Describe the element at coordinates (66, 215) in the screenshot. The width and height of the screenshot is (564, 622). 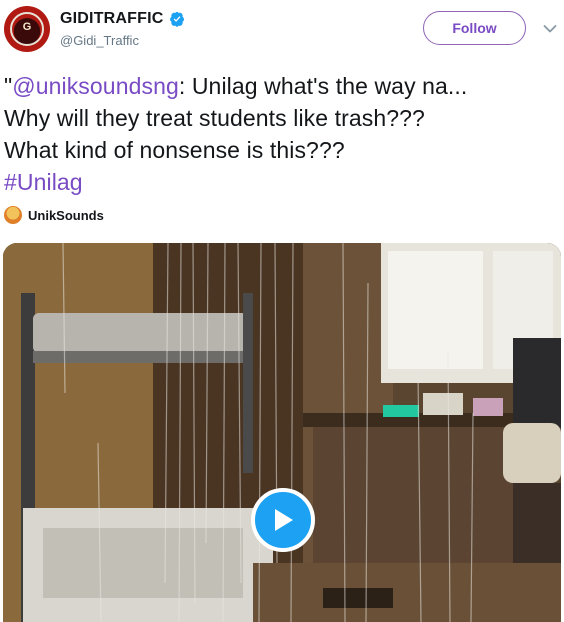
I see `attribution-name: UnikSounds` at that location.